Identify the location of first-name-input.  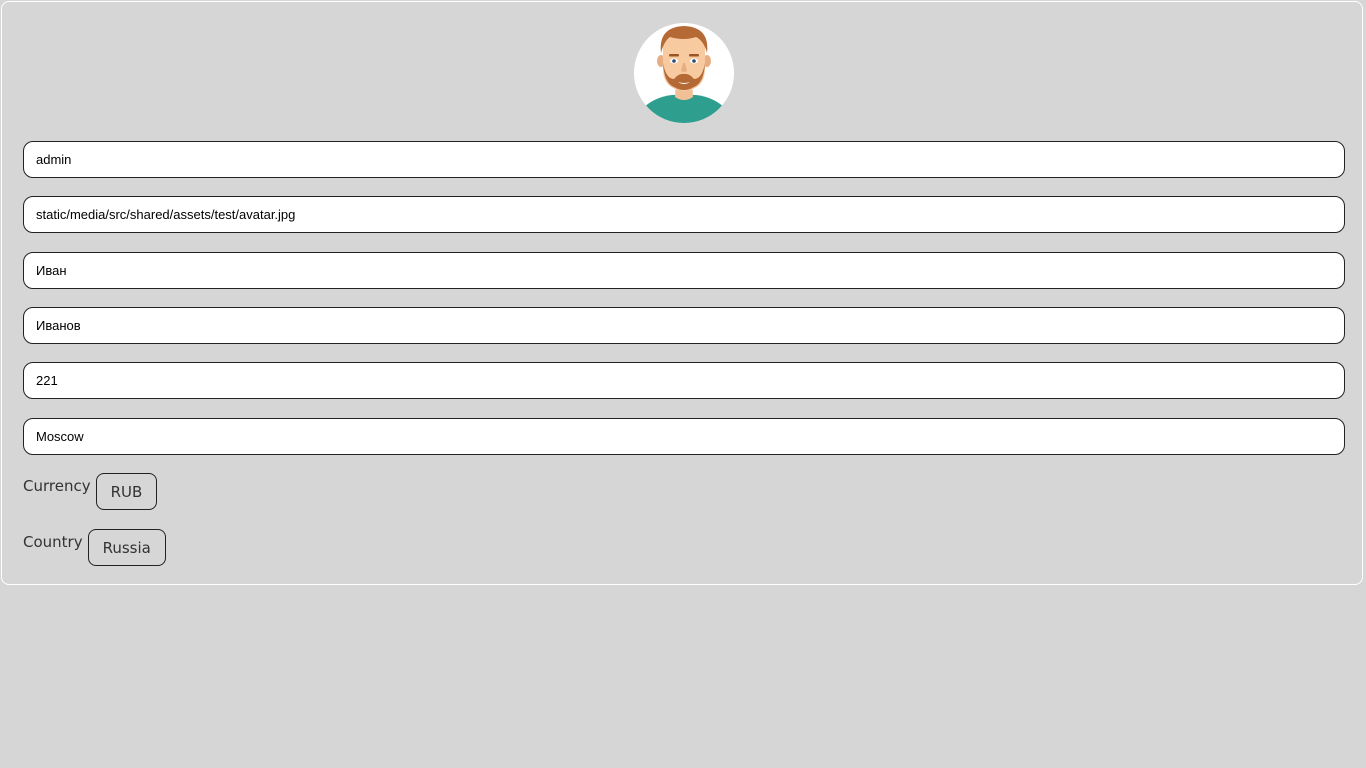
(684, 270).